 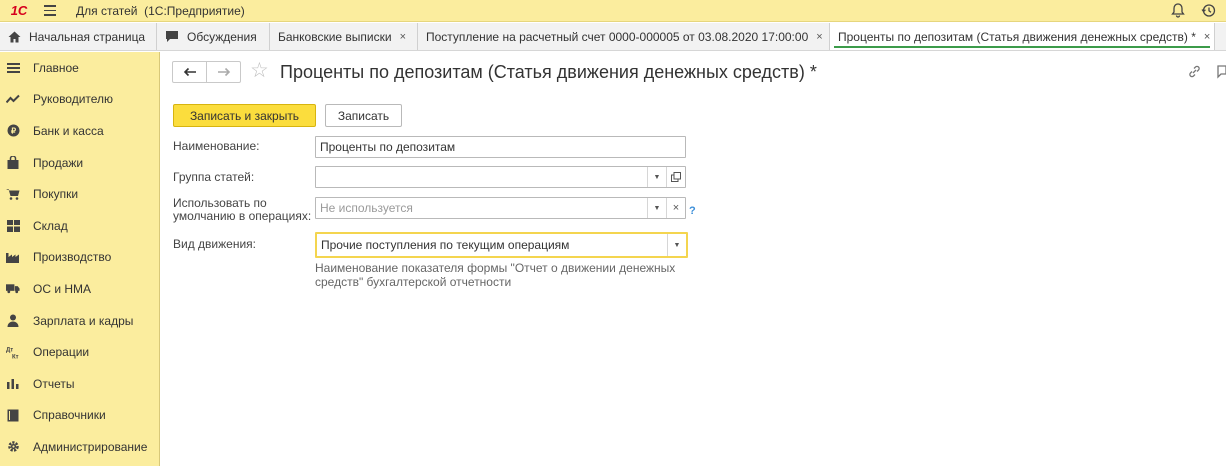 What do you see at coordinates (72, 257) in the screenshot?
I see `sidebar-item-label: Производство` at bounding box center [72, 257].